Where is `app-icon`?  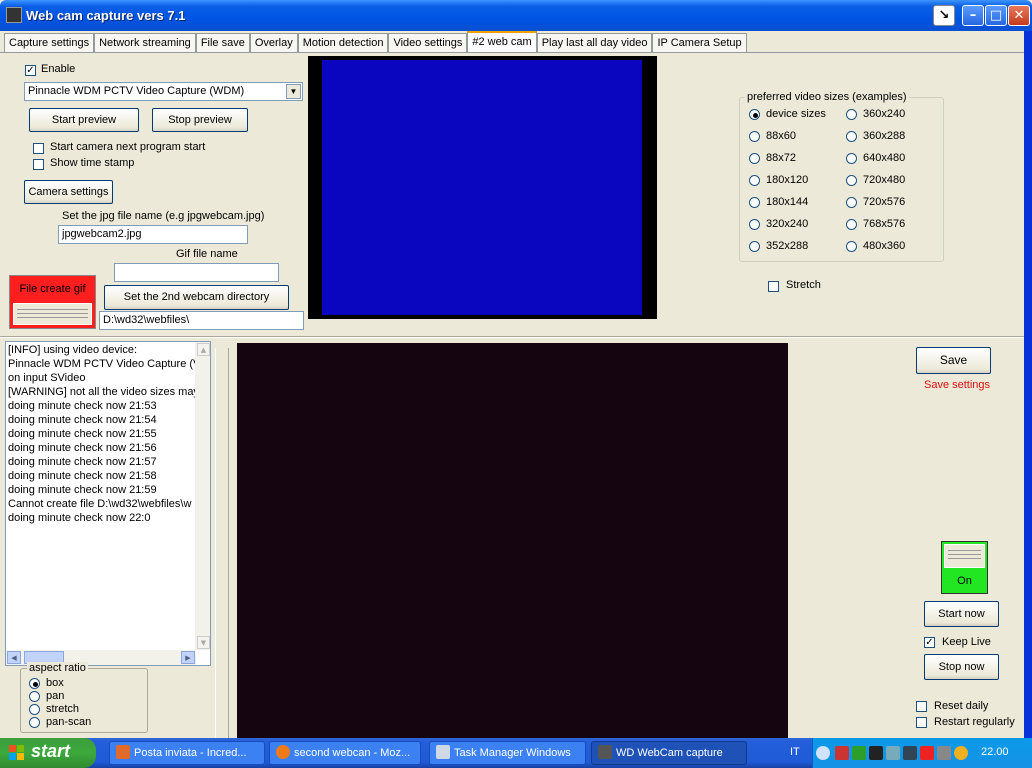
app-icon is located at coordinates (14, 15).